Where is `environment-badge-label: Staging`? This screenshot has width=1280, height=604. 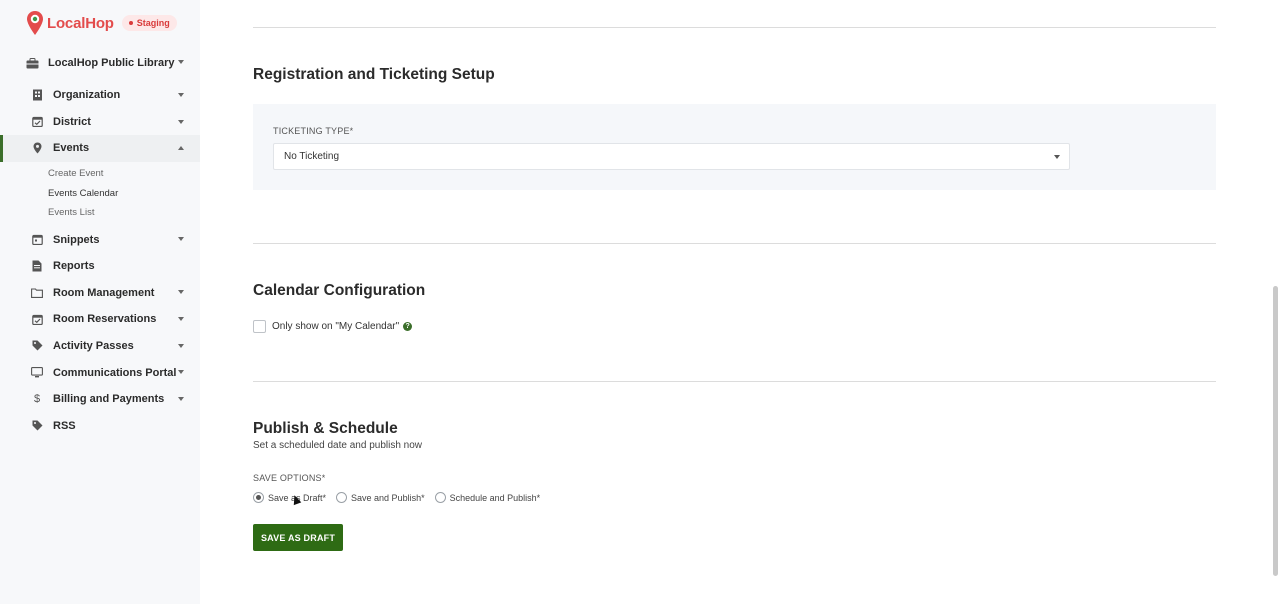
environment-badge-label: Staging is located at coordinates (153, 23).